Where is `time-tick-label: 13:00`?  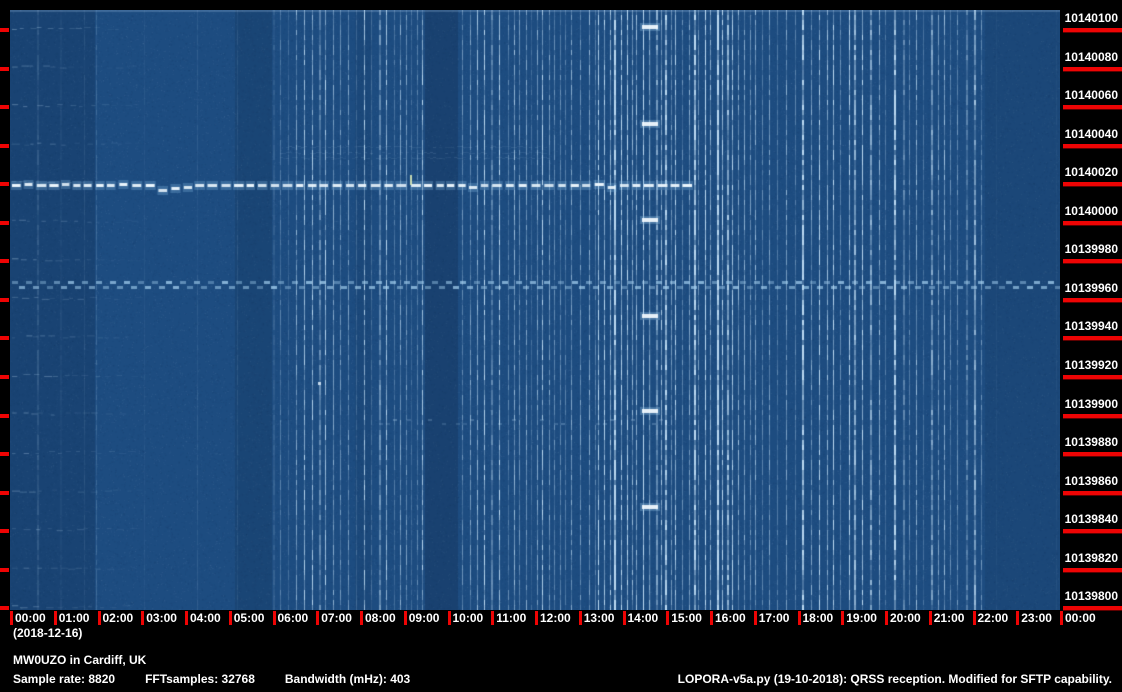
time-tick-label: 13:00 is located at coordinates (599, 618).